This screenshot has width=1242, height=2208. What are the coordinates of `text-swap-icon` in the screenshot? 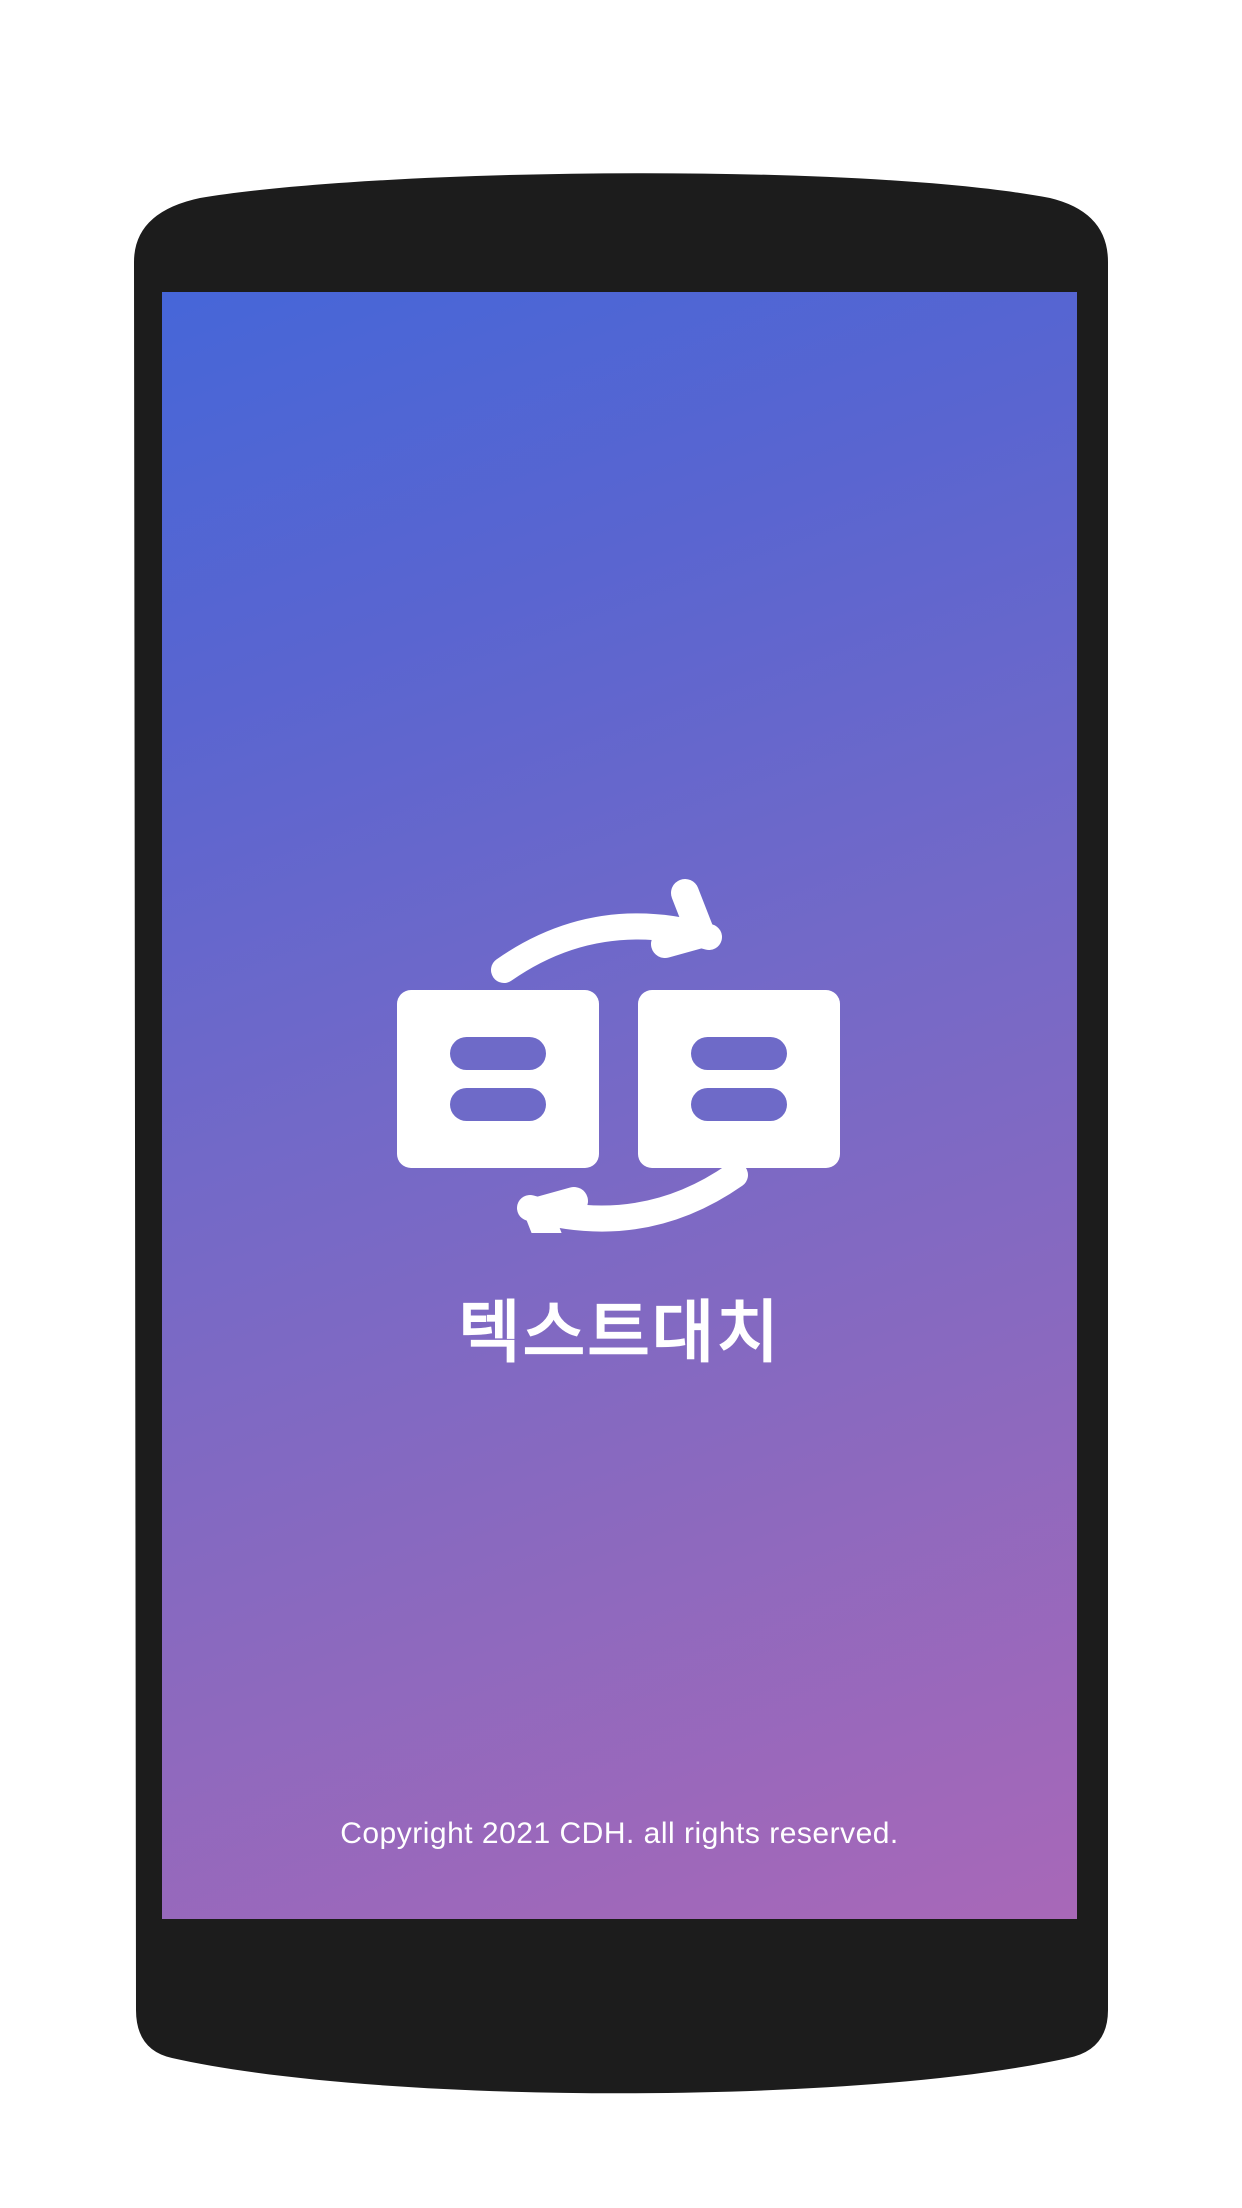 It's located at (618, 1056).